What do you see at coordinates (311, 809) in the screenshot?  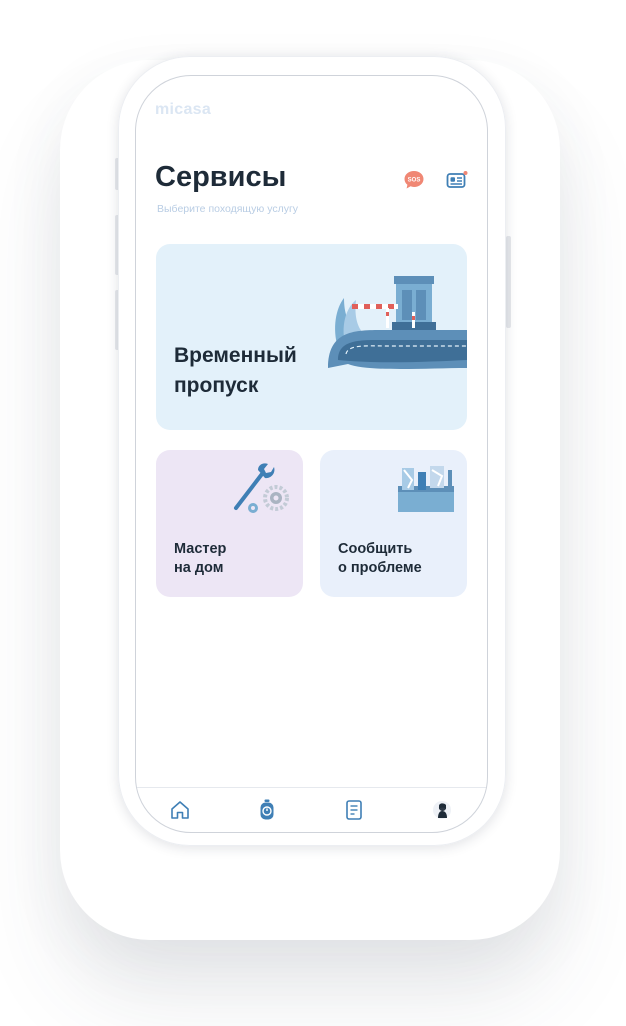 I see `tab-bar` at bounding box center [311, 809].